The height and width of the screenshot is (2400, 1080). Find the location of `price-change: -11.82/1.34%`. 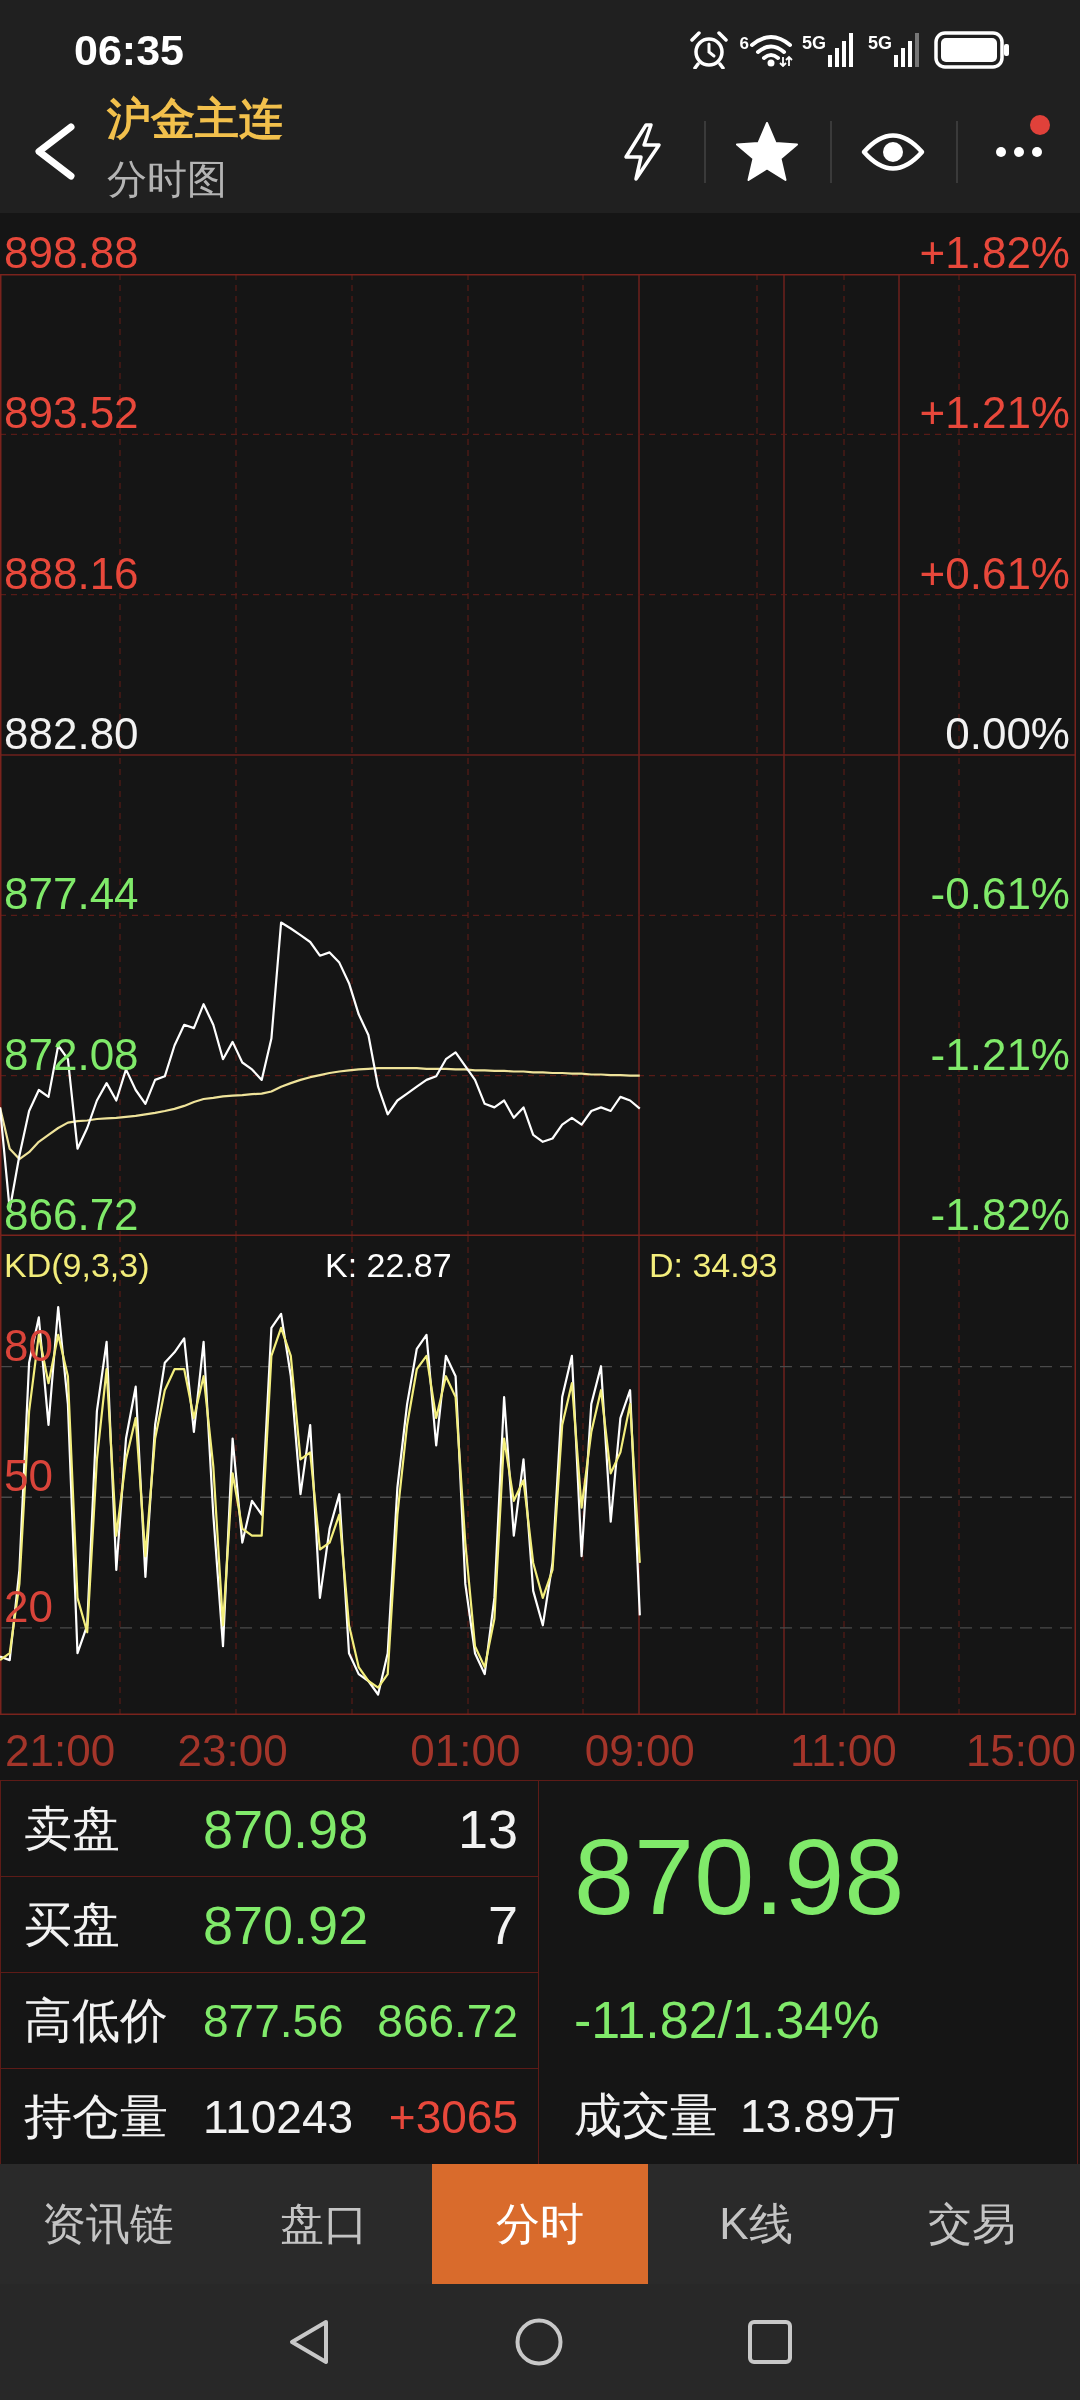

price-change: -11.82/1.34% is located at coordinates (727, 2020).